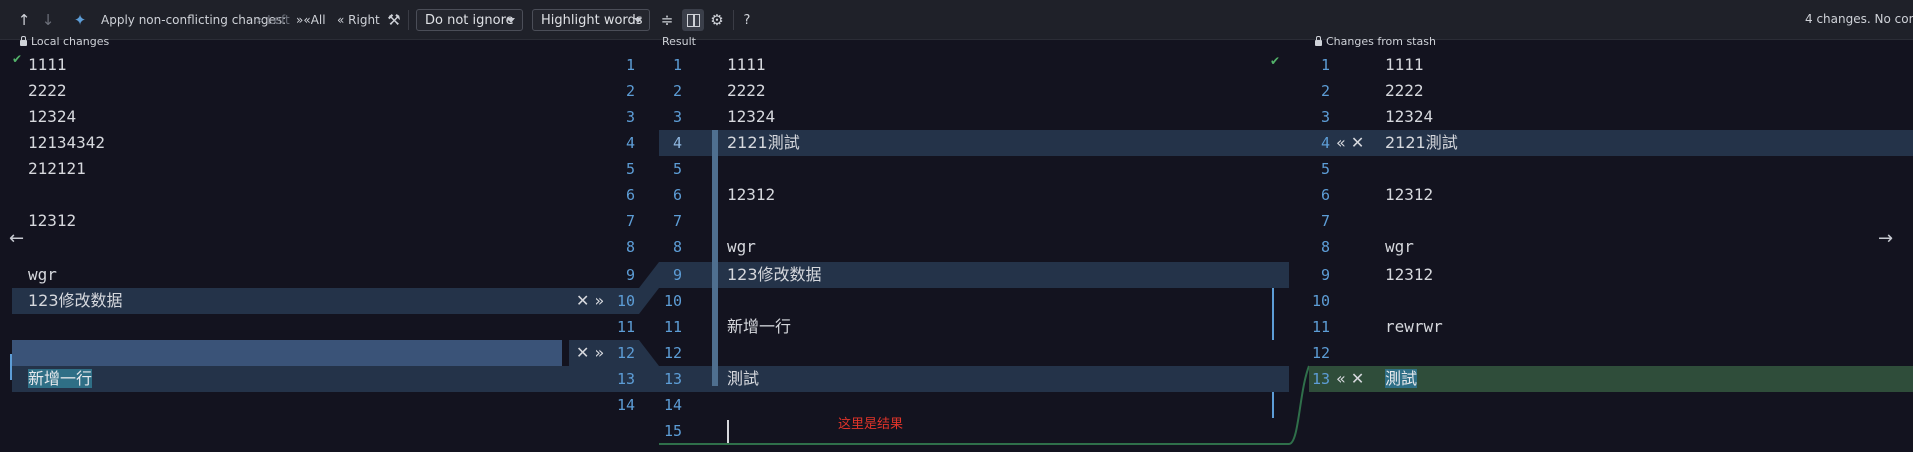 The image size is (1913, 452). I want to click on result-line-number: 13, so click(672, 379).